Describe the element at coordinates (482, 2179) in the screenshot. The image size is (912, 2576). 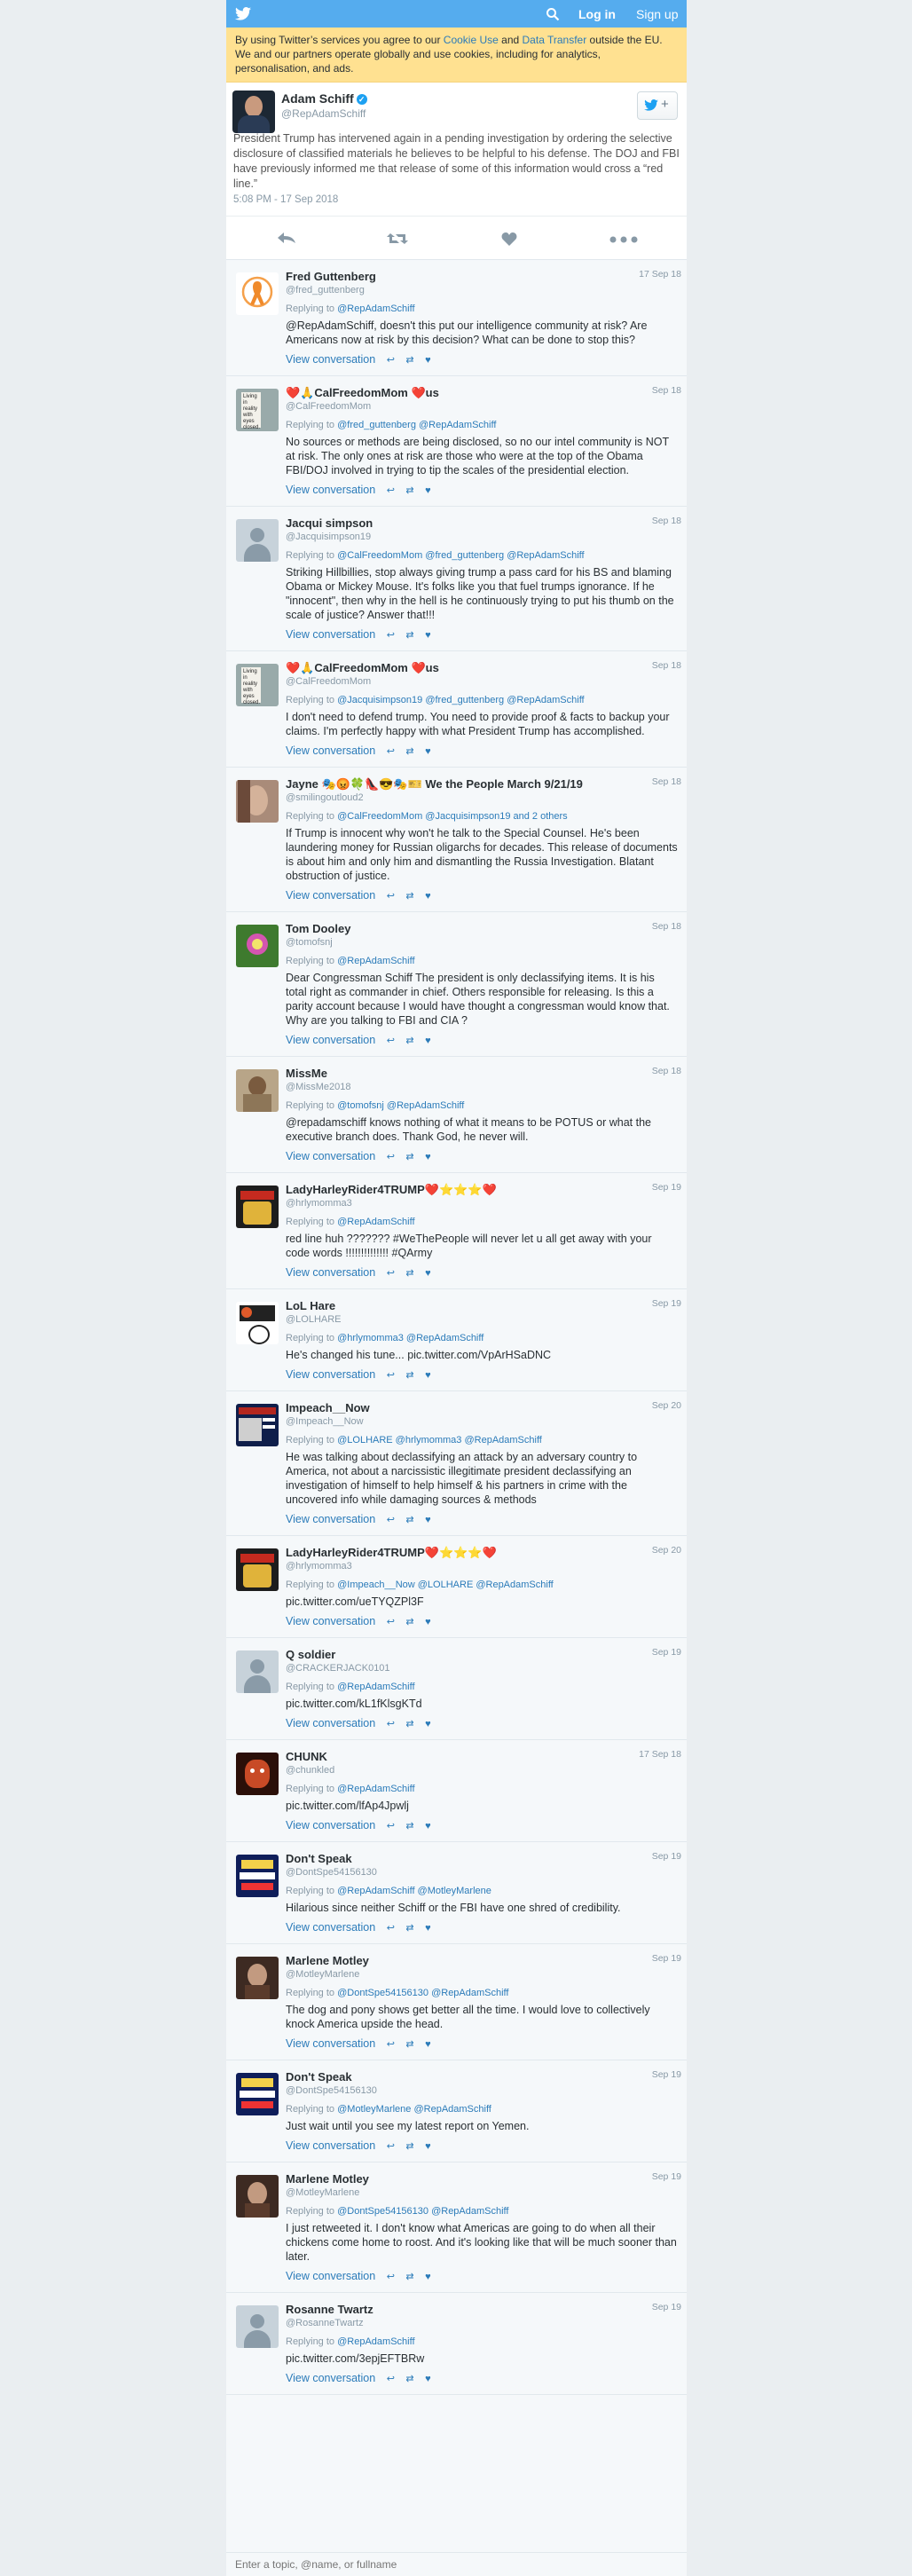
I see `author-name: Marlene Motley` at that location.